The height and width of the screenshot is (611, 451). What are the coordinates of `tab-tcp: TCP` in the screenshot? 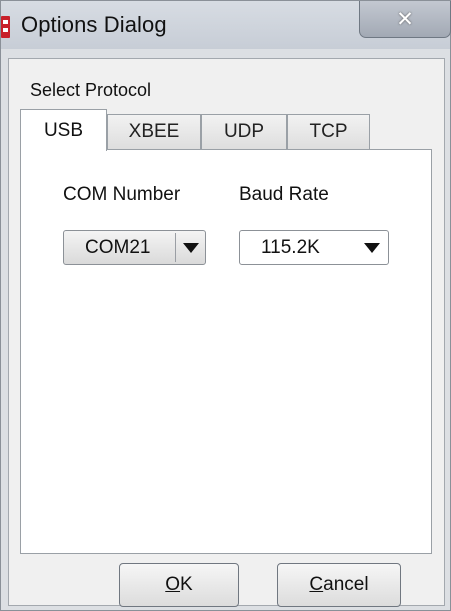 It's located at (328, 131).